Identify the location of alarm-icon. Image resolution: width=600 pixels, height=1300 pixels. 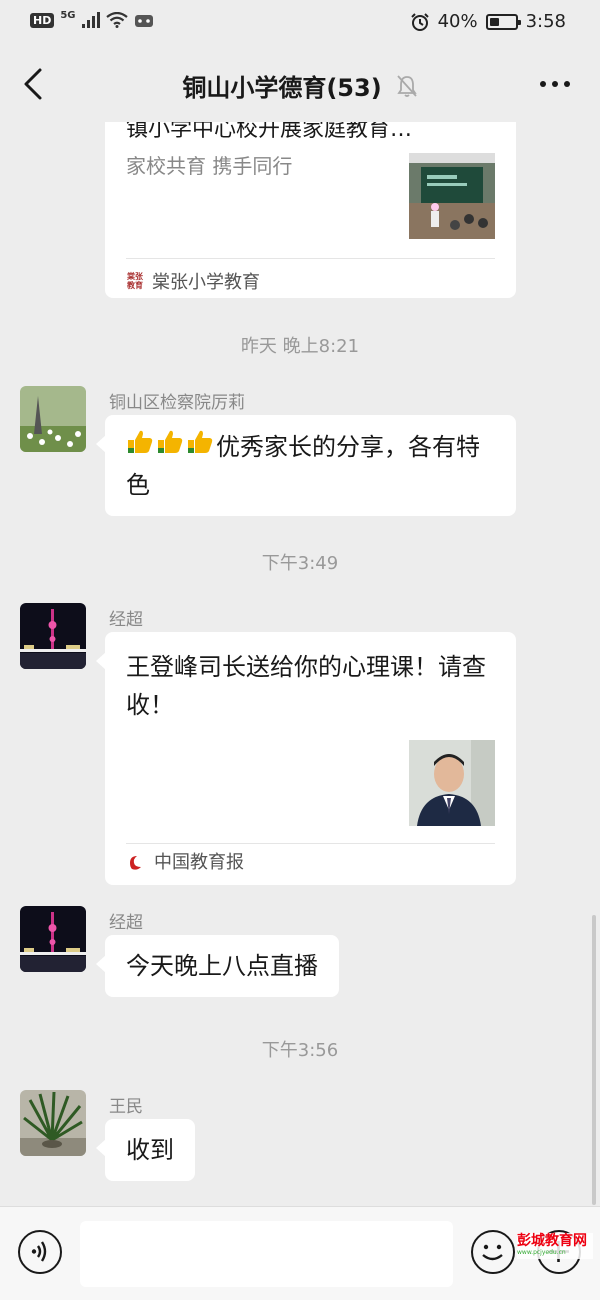
(419, 21).